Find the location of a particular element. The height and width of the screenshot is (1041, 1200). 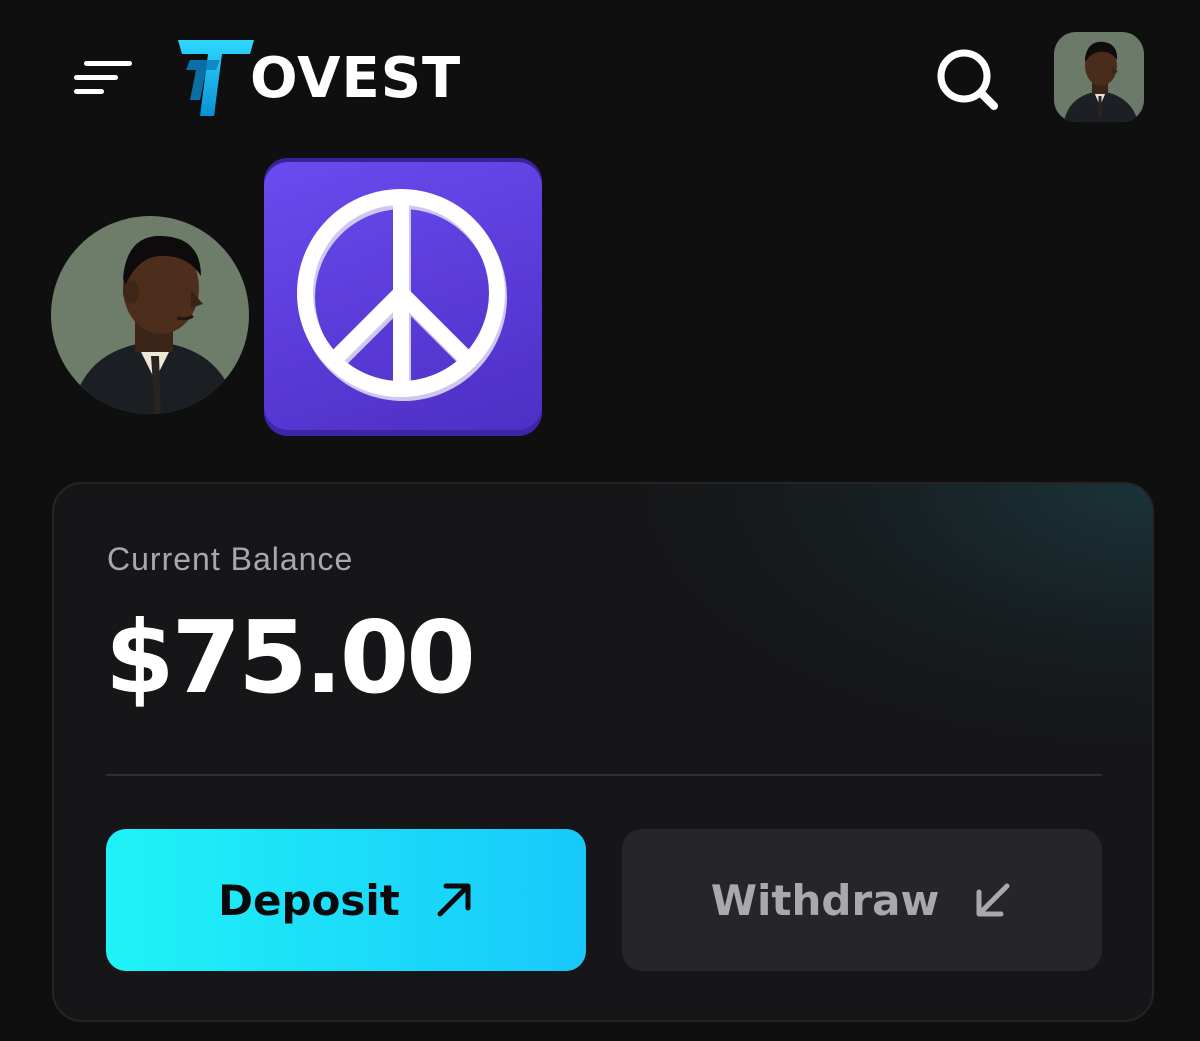

peace-sign-icon is located at coordinates (403, 297).